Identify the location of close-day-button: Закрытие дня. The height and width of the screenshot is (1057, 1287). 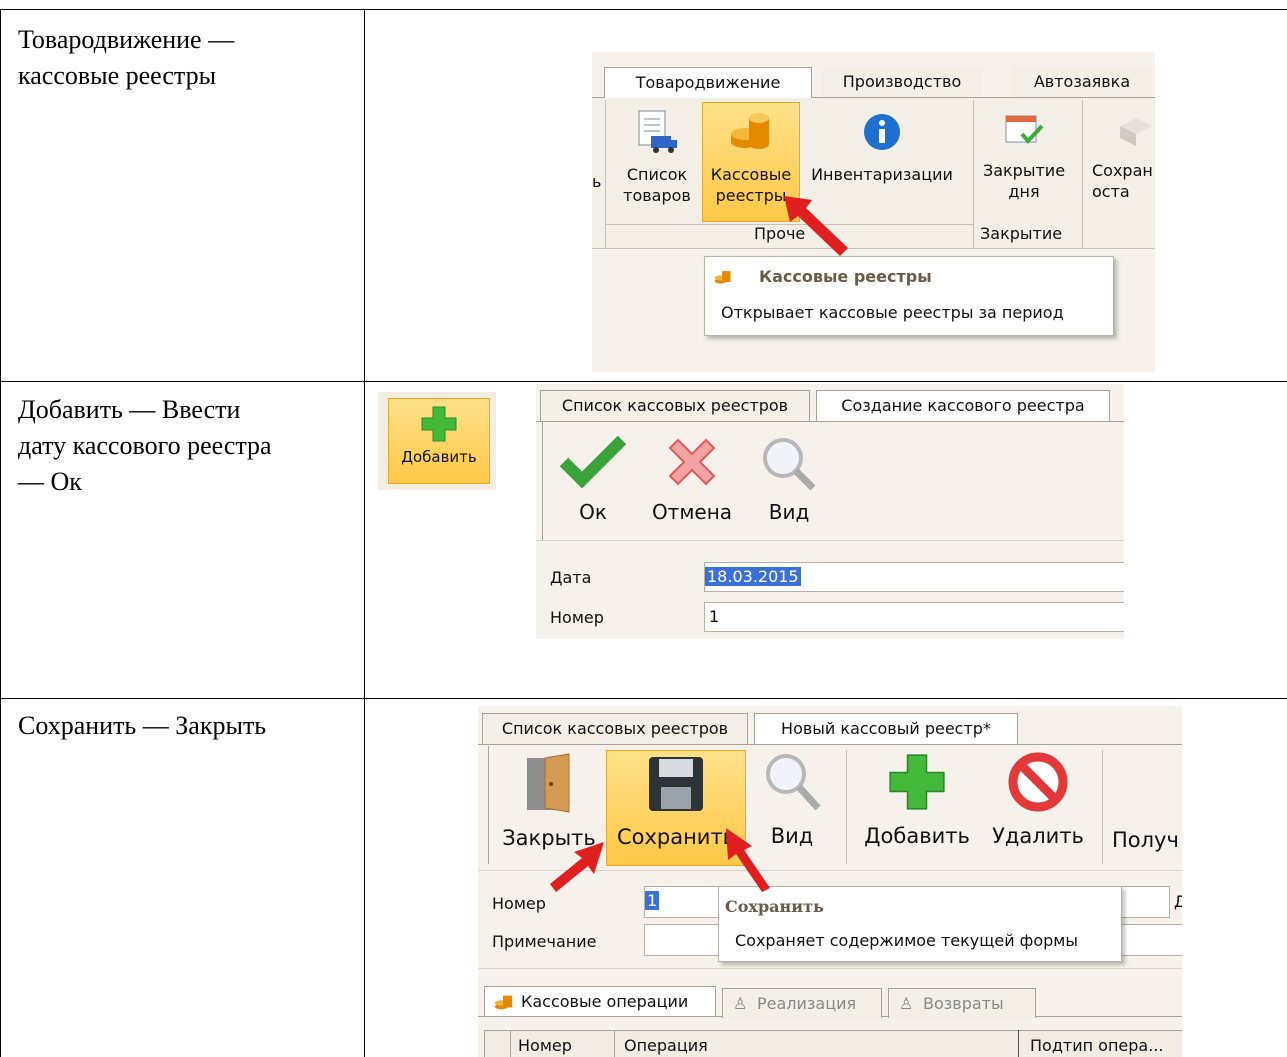
(1024, 162).